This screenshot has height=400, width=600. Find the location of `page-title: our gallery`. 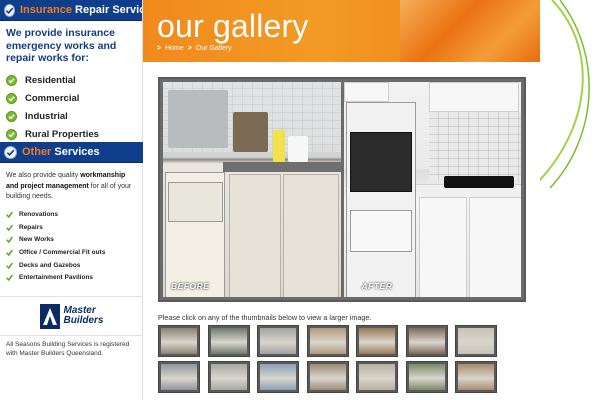

page-title: our gallery is located at coordinates (233, 26).